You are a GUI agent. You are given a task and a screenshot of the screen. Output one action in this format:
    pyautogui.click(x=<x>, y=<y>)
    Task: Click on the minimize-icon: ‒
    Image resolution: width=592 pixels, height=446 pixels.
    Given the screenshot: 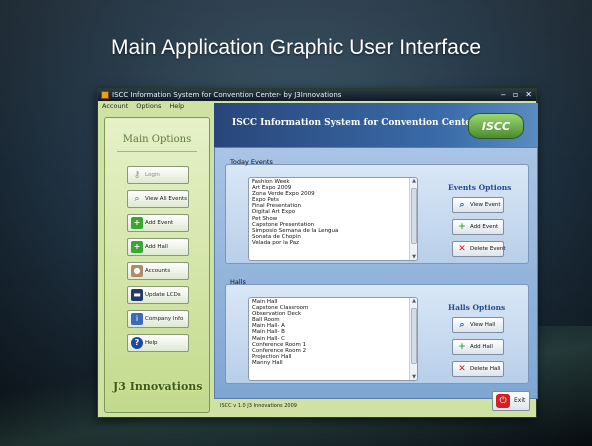 What is the action you would take?
    pyautogui.click(x=503, y=95)
    